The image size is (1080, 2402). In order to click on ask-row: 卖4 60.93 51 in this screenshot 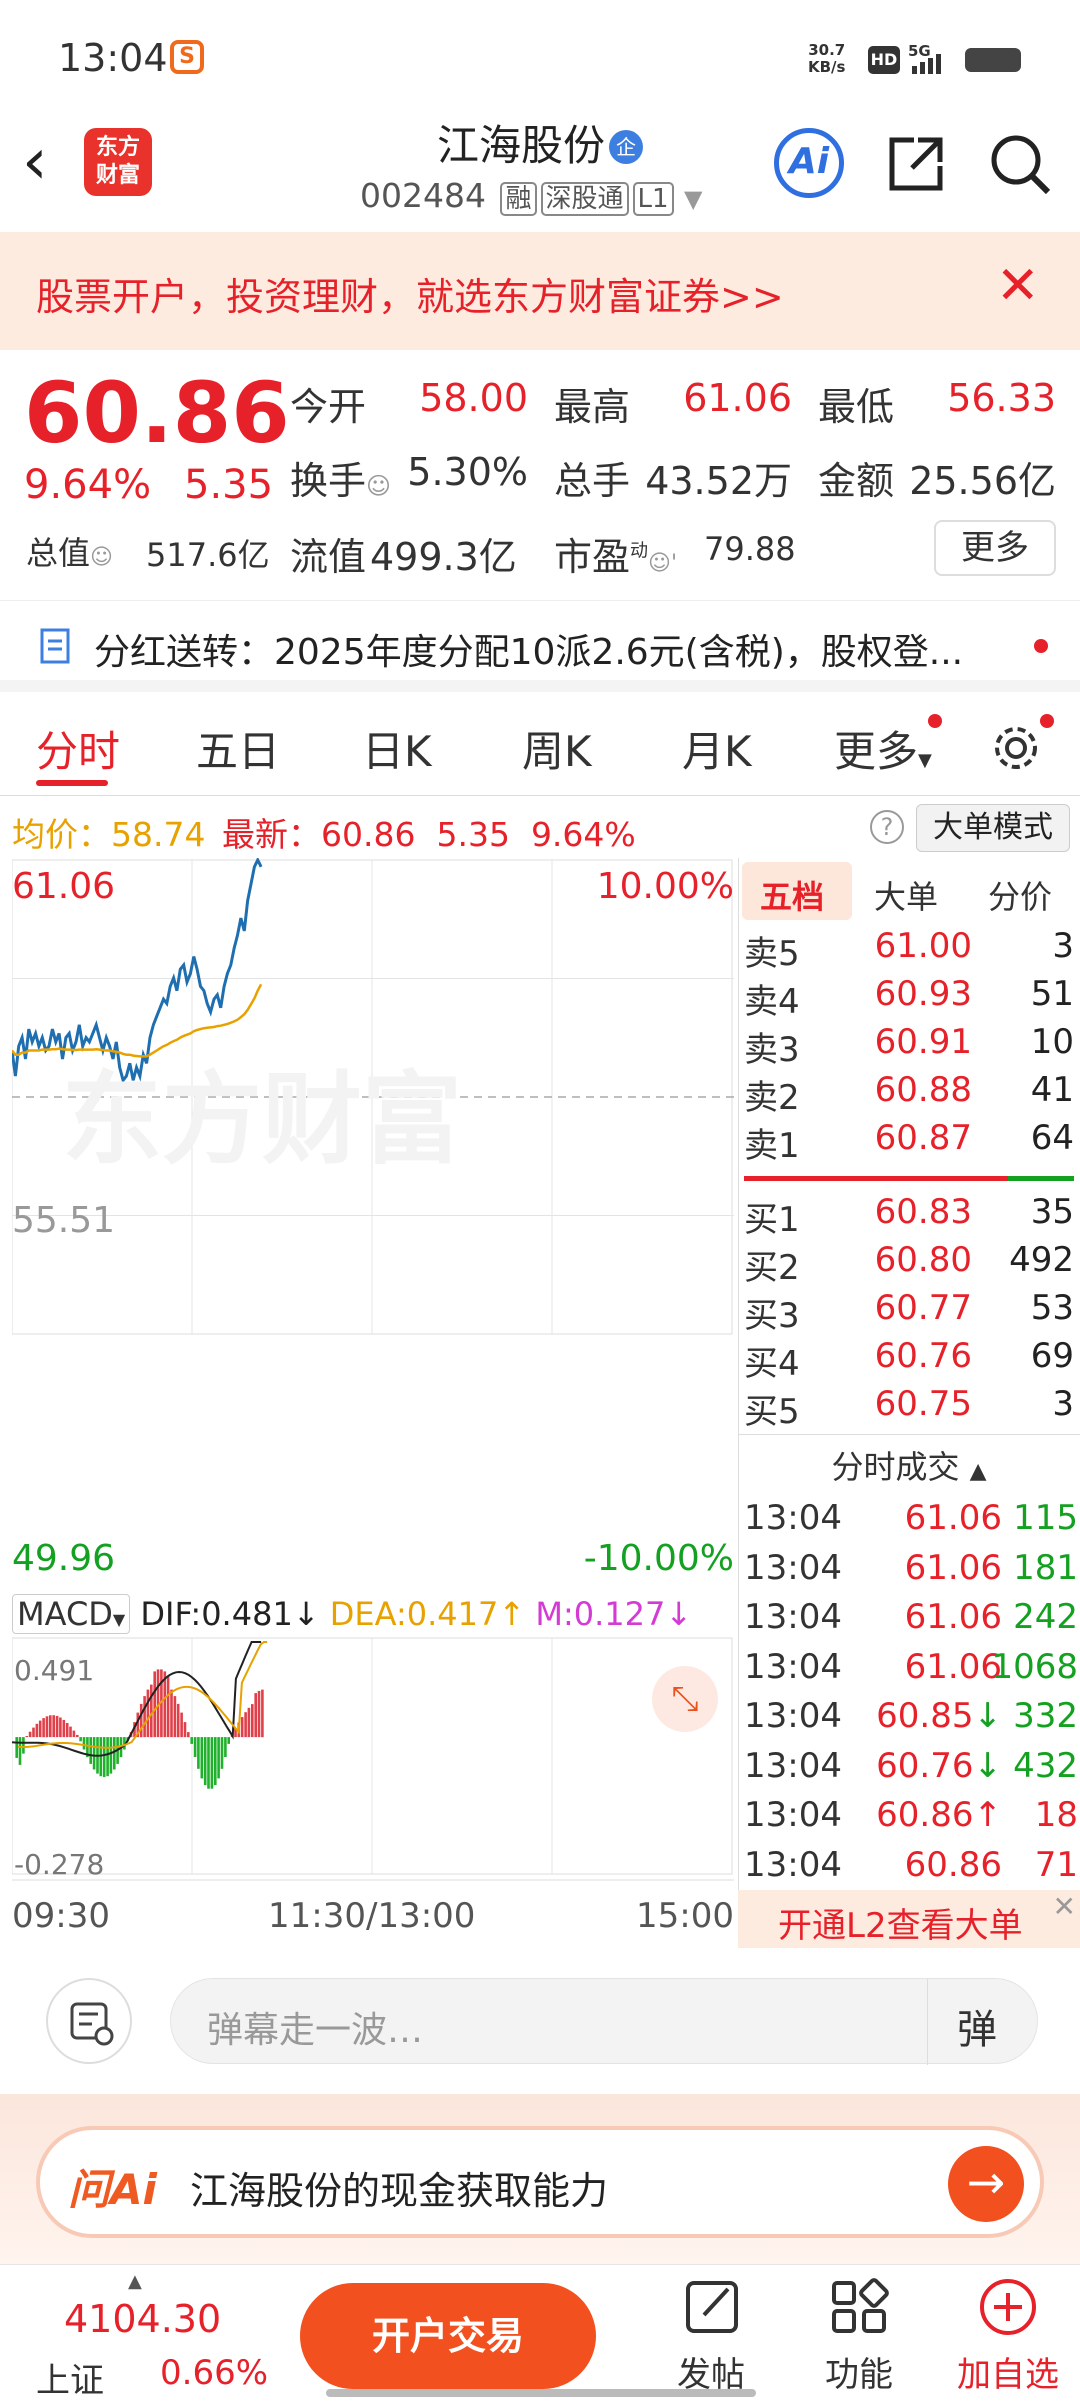, I will do `click(909, 998)`.